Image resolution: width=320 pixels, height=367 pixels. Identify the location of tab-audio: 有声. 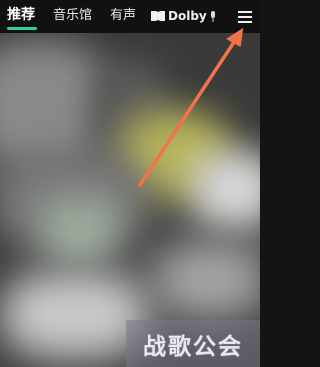
(123, 16).